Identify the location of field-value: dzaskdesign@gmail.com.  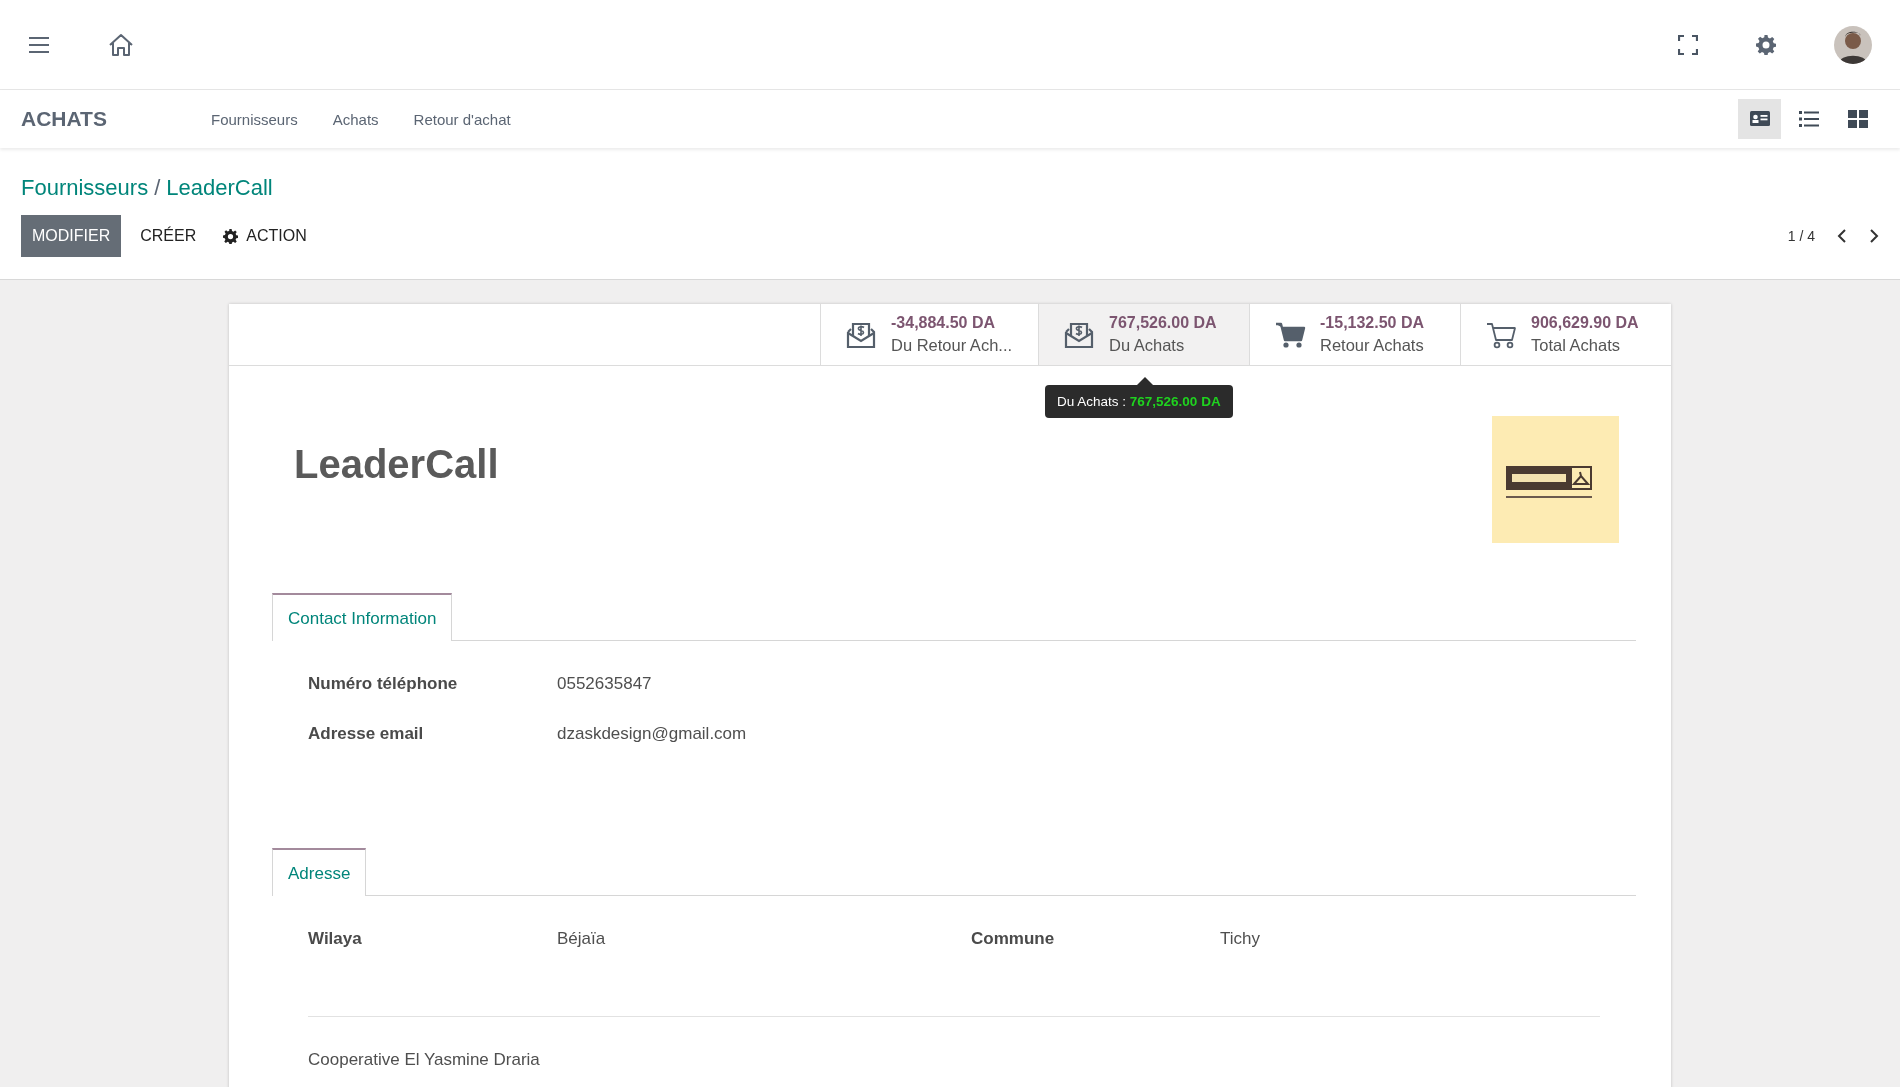
(652, 734).